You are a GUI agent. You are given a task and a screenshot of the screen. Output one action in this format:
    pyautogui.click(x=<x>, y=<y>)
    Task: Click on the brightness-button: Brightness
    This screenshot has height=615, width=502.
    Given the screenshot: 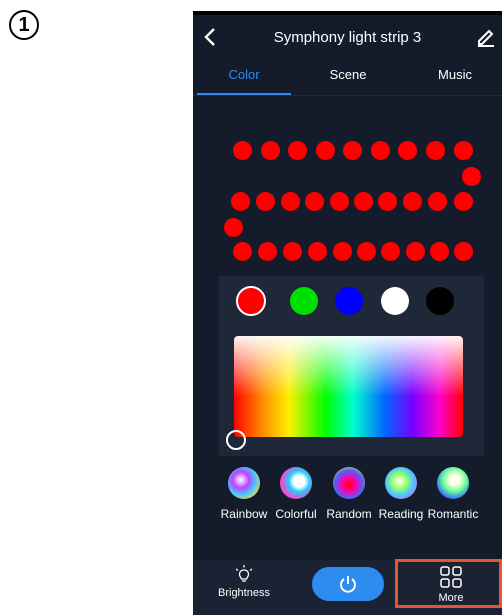 What is the action you would take?
    pyautogui.click(x=244, y=579)
    